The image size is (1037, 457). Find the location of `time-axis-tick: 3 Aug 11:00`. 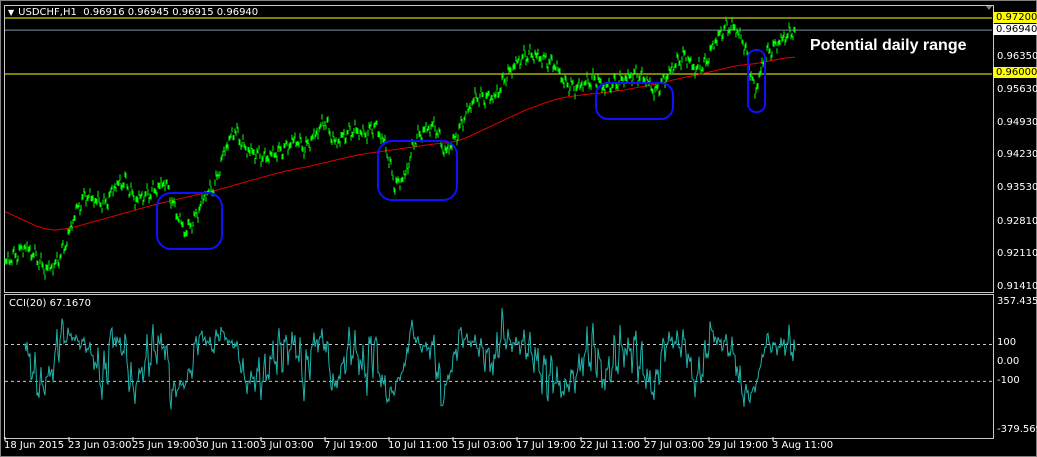

time-axis-tick: 3 Aug 11:00 is located at coordinates (803, 445).